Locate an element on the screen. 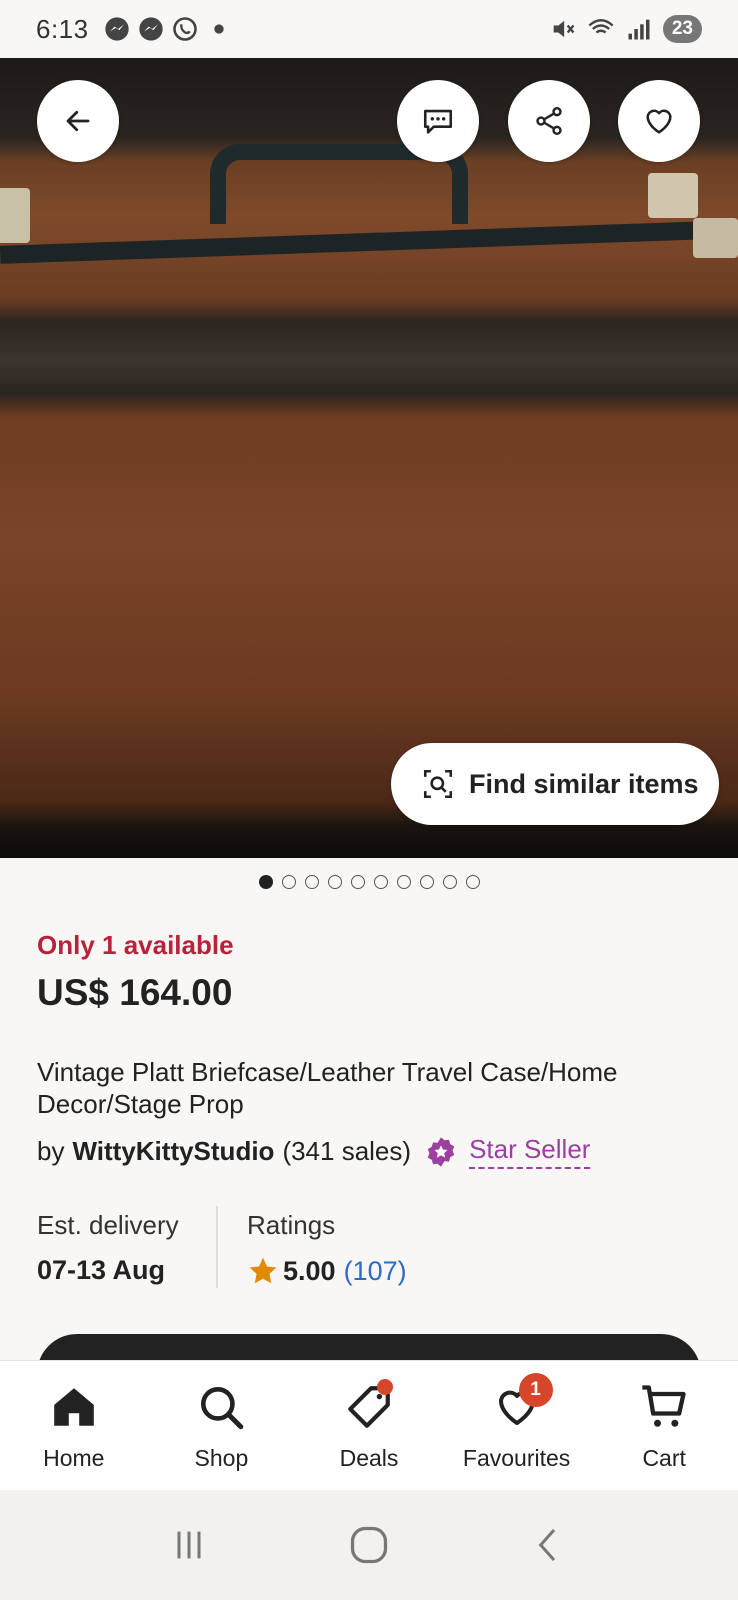 This screenshot has width=738, height=1600. star-icon is located at coordinates (263, 1270).